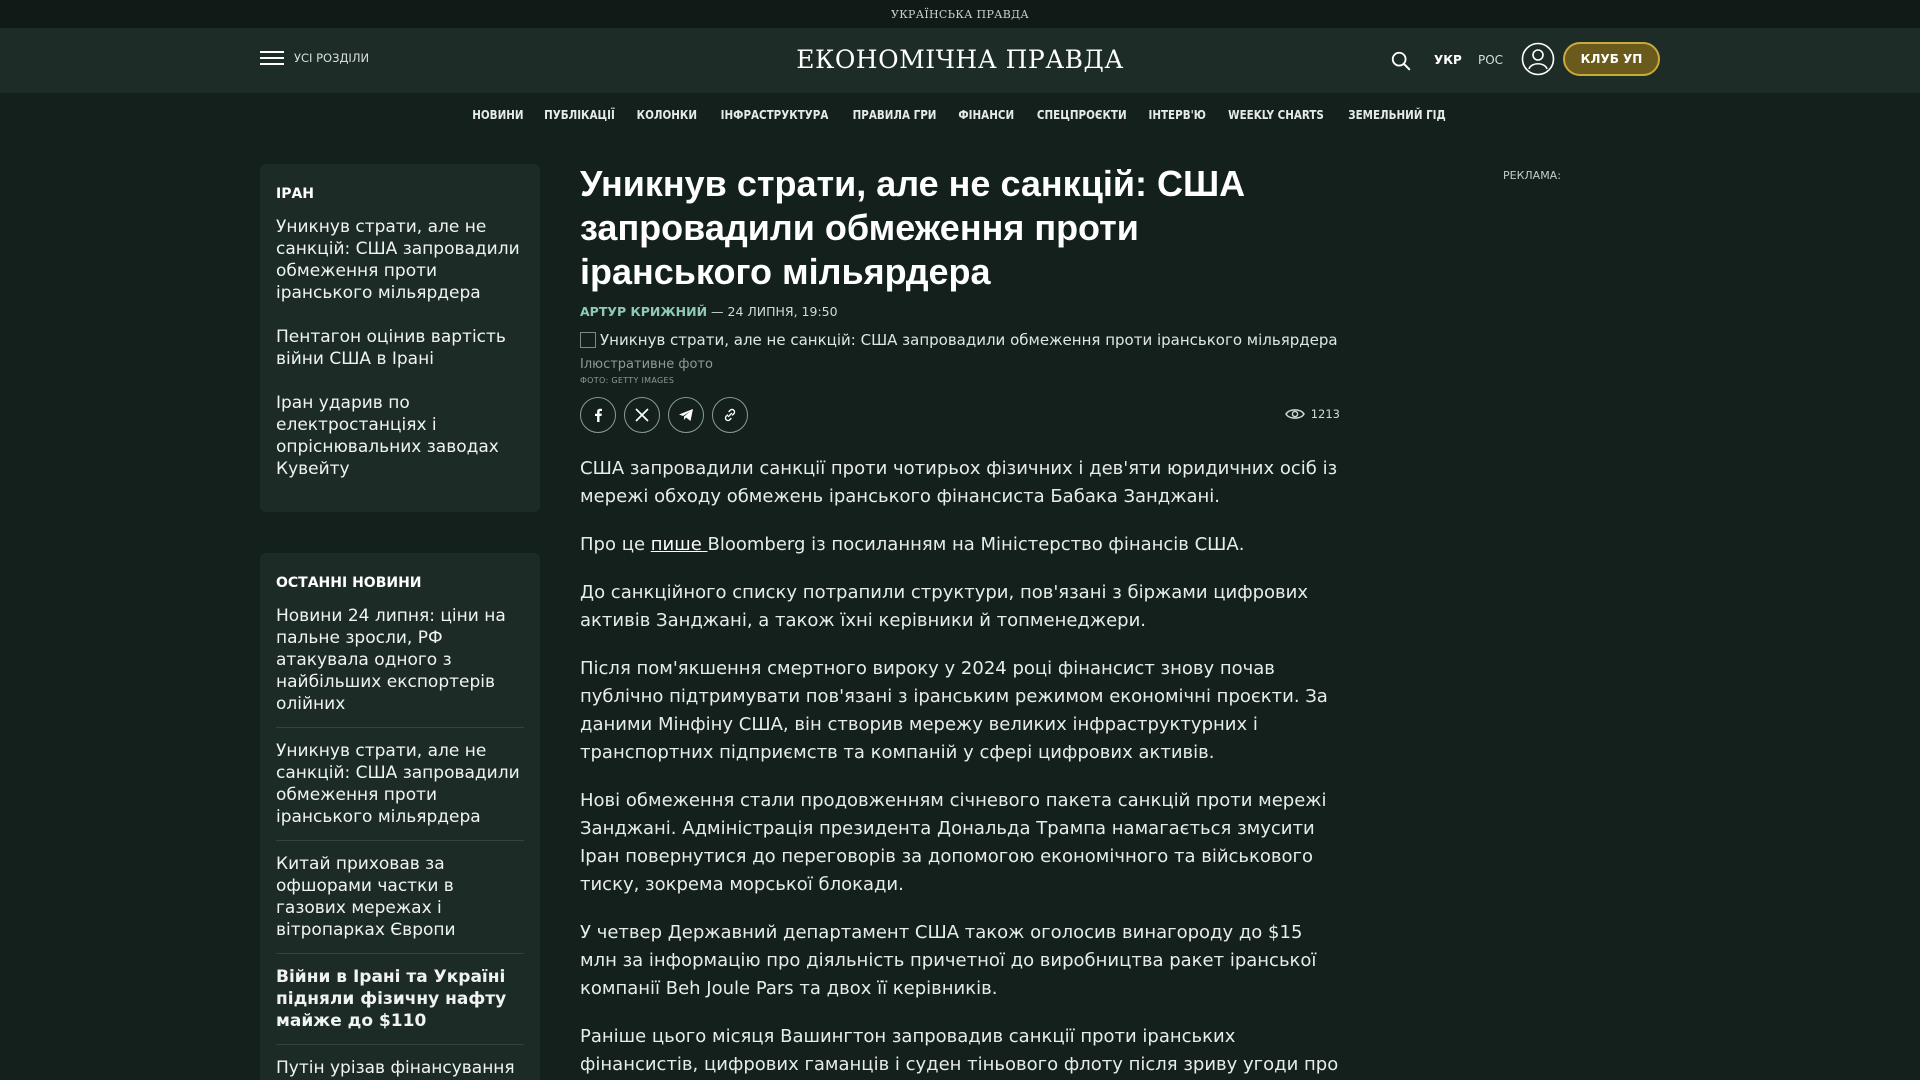  What do you see at coordinates (332, 58) in the screenshot?
I see `all-sections-label: УСІ РОЗДІЛИ` at bounding box center [332, 58].